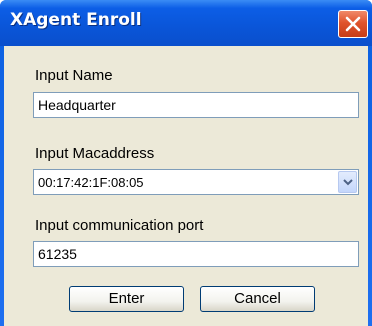  I want to click on chevron-down-icon, so click(348, 182).